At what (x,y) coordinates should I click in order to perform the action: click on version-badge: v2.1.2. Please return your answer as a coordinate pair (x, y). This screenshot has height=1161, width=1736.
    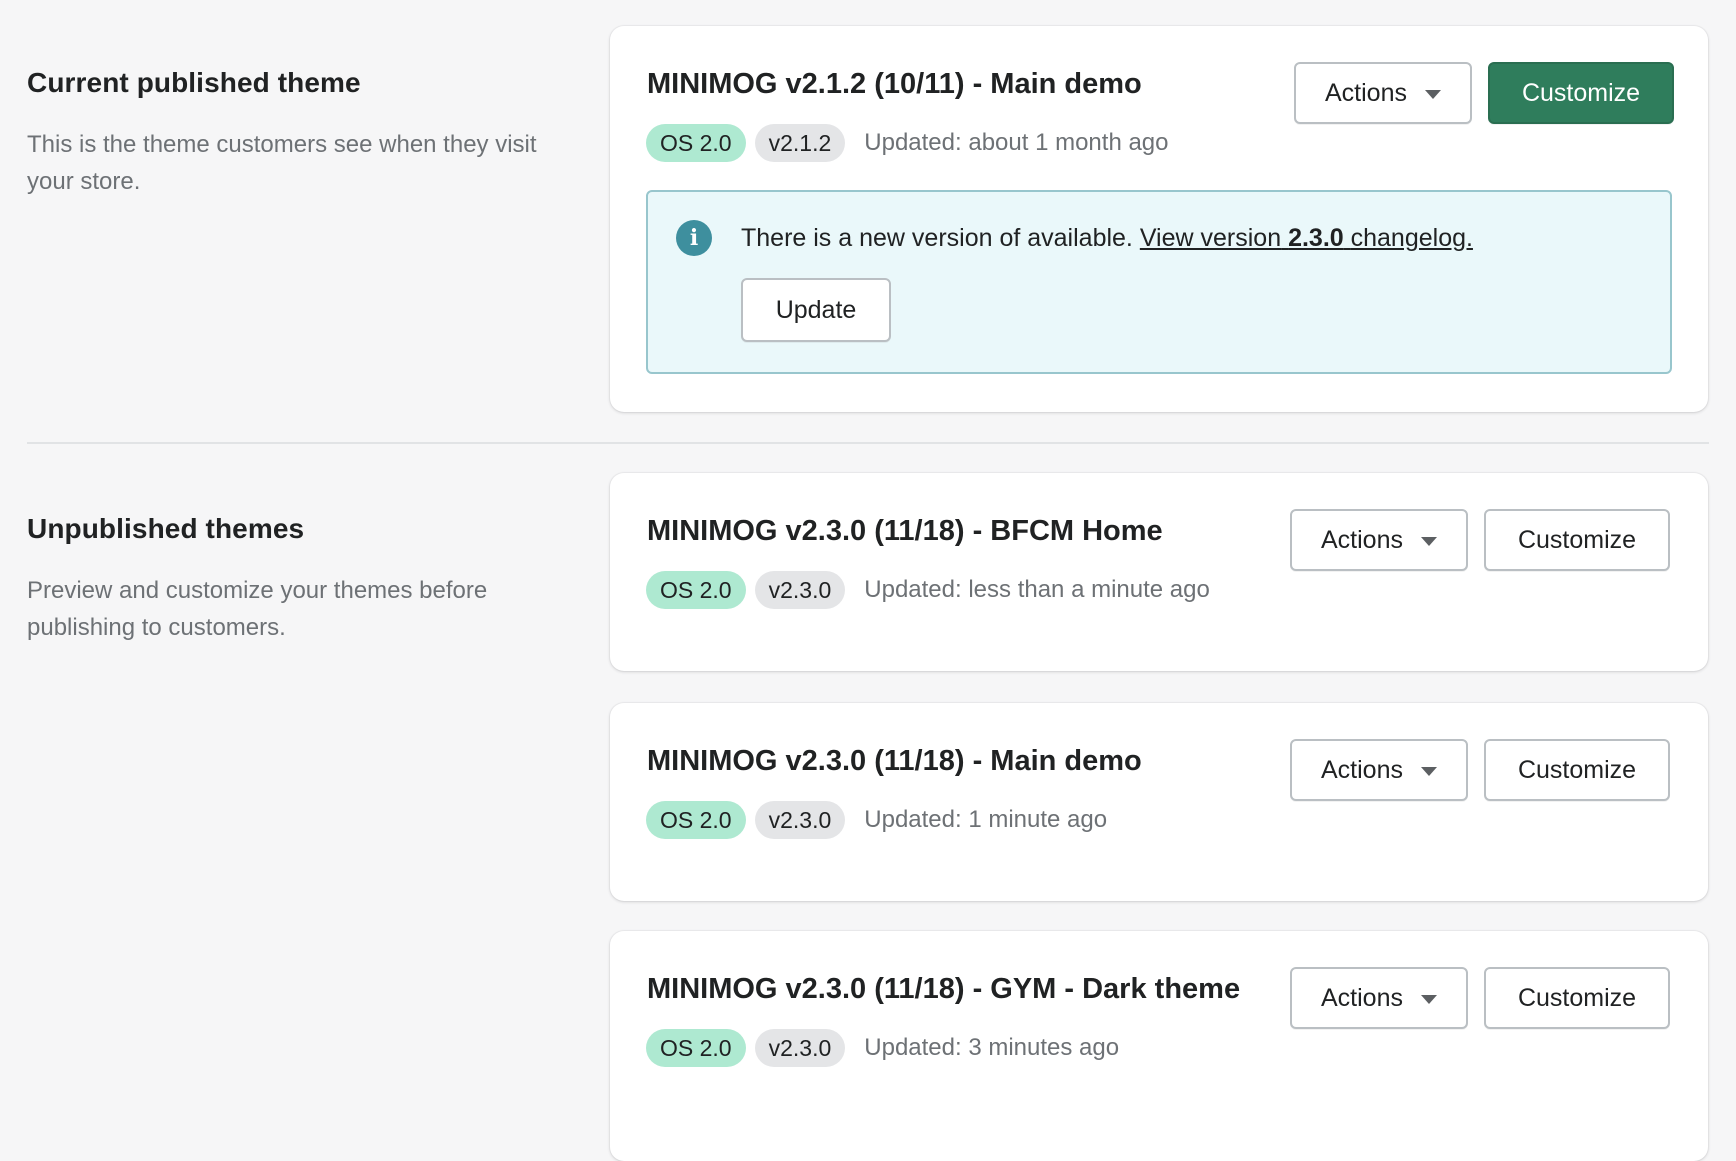
    Looking at the image, I should click on (800, 143).